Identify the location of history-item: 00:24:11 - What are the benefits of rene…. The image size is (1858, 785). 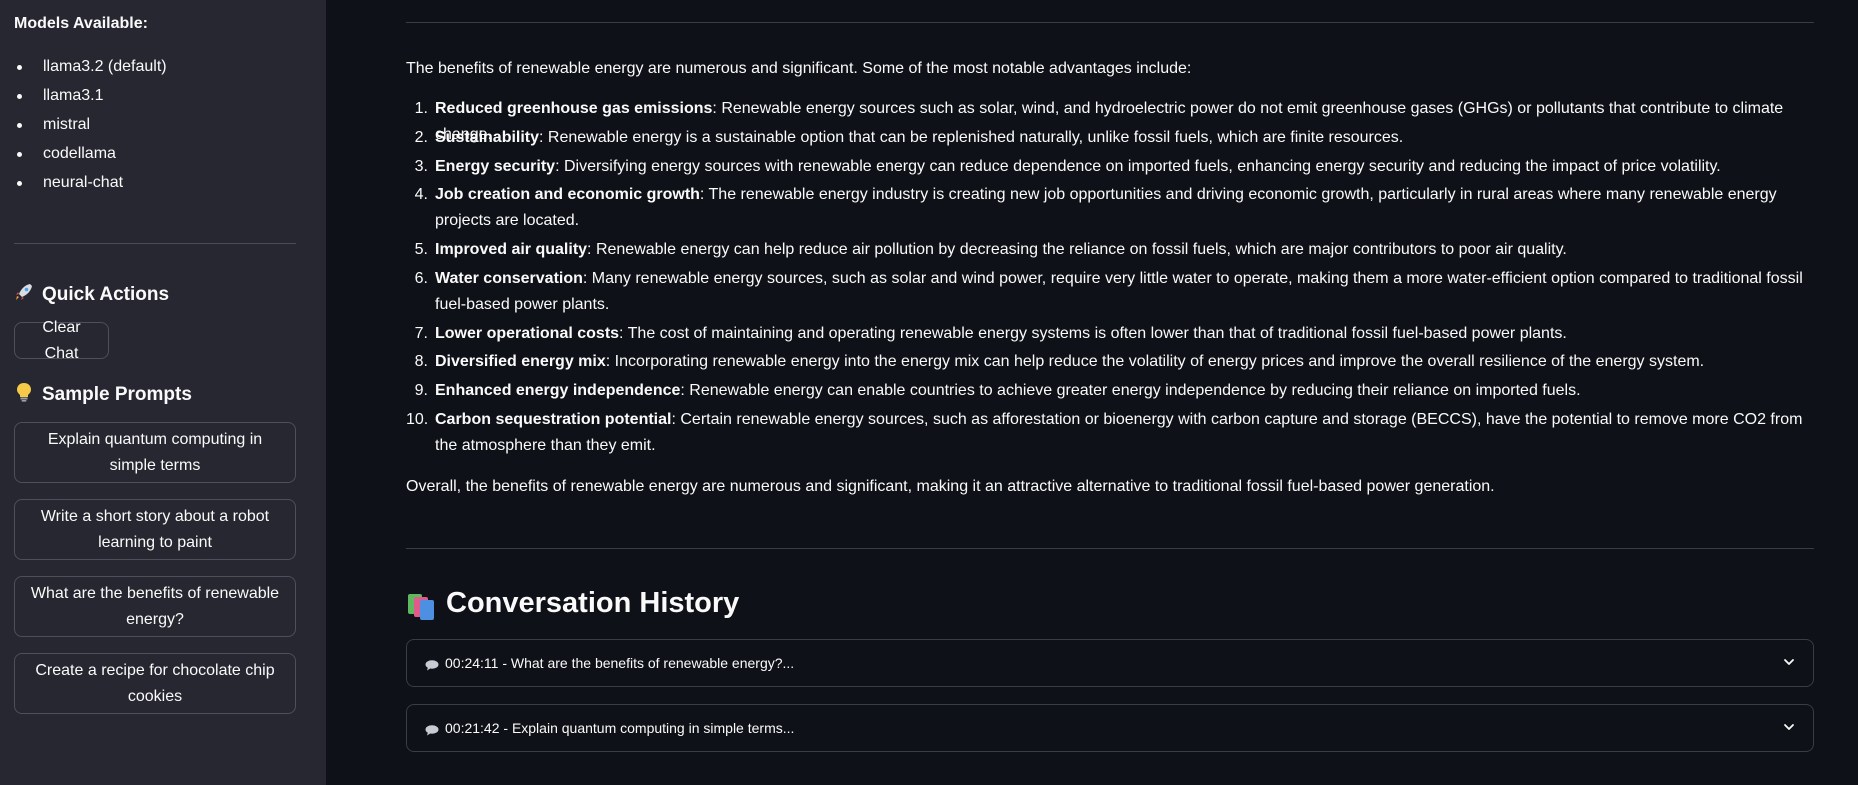
(1110, 663).